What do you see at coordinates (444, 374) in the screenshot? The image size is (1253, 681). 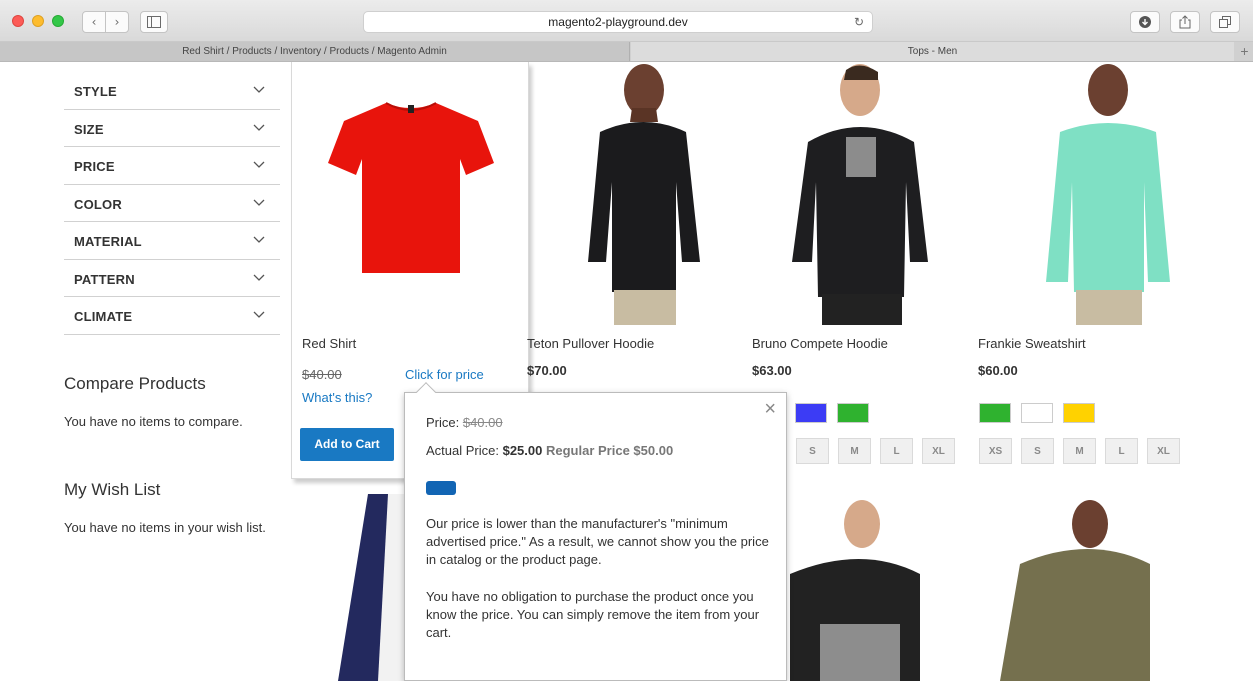 I see `click-for-price-link: Click for price` at bounding box center [444, 374].